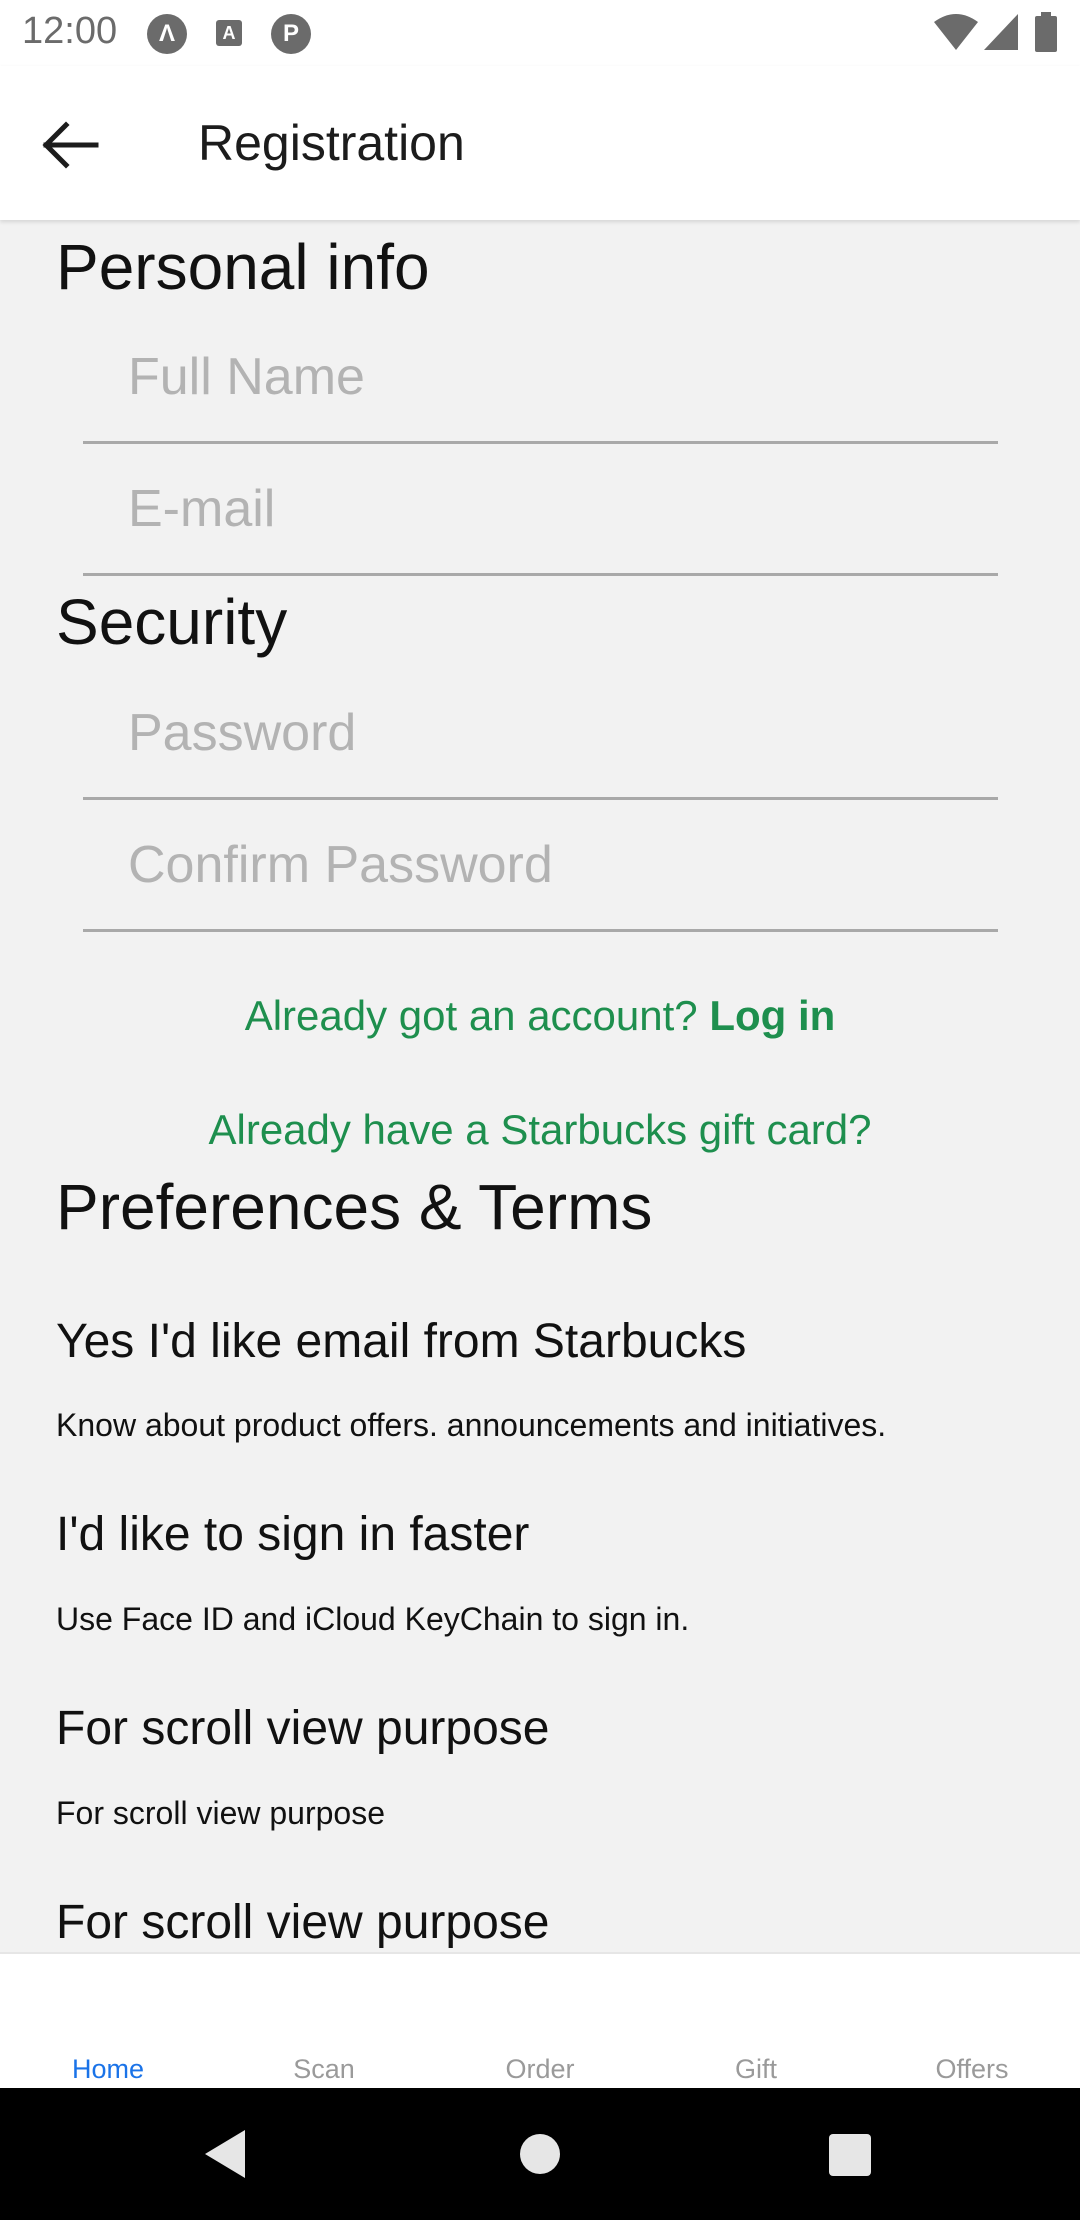 This screenshot has height=2220, width=1080. I want to click on bottom-tab-bar: Home Scan Order Gift Offers, so click(540, 2020).